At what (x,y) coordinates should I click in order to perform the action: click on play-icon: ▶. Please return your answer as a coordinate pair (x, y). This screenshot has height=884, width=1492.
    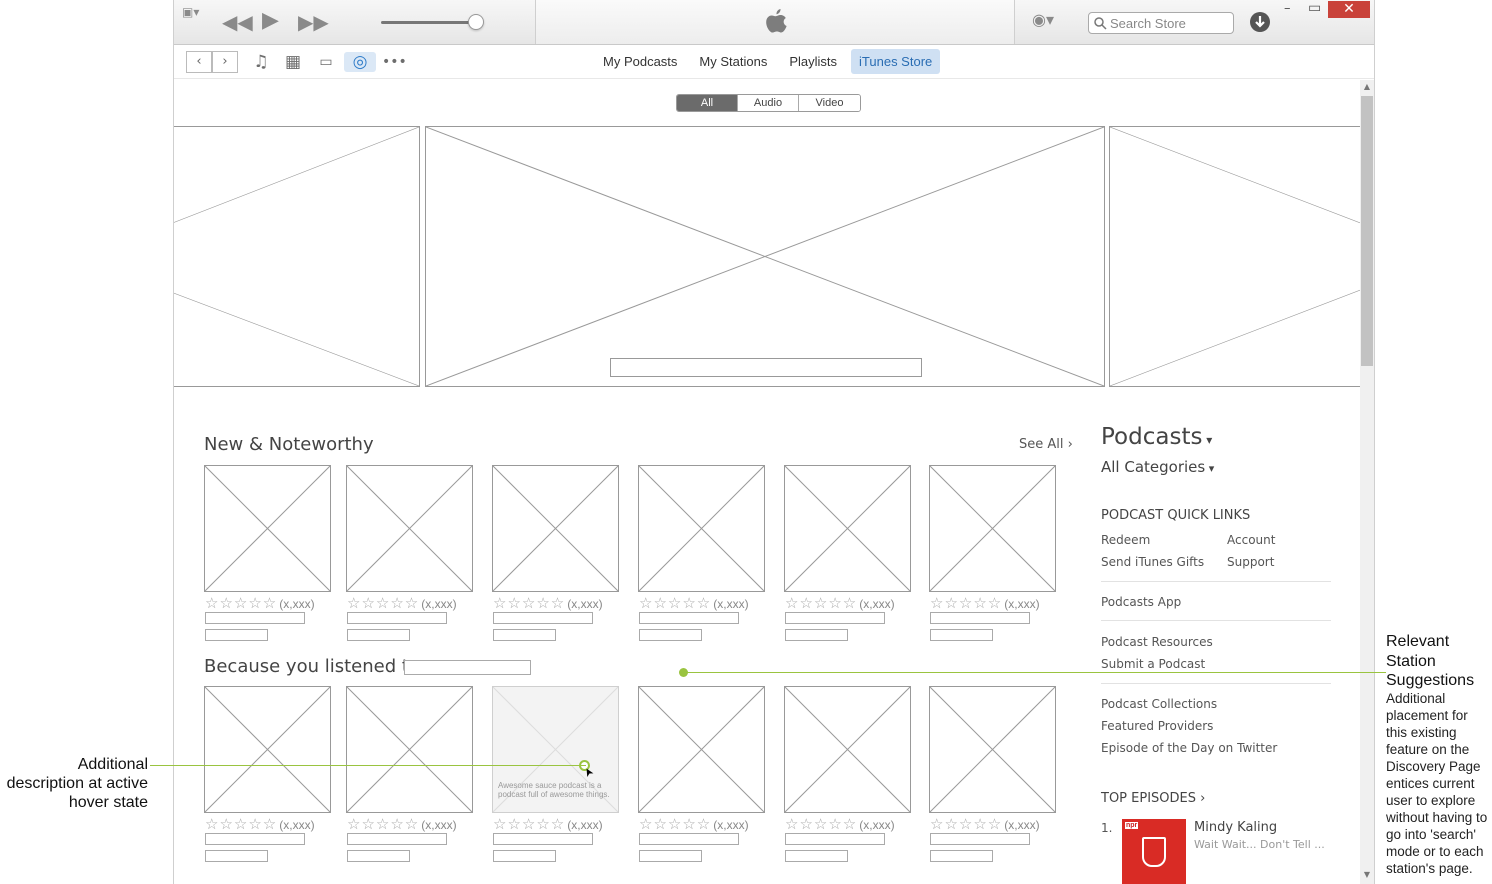
    Looking at the image, I should click on (270, 21).